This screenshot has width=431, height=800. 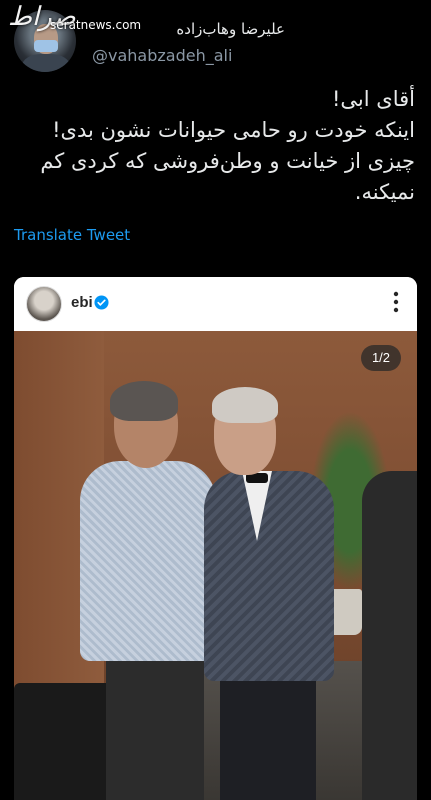 What do you see at coordinates (230, 29) in the screenshot?
I see `author-display-name: علیرضا وهاب‌زاده` at bounding box center [230, 29].